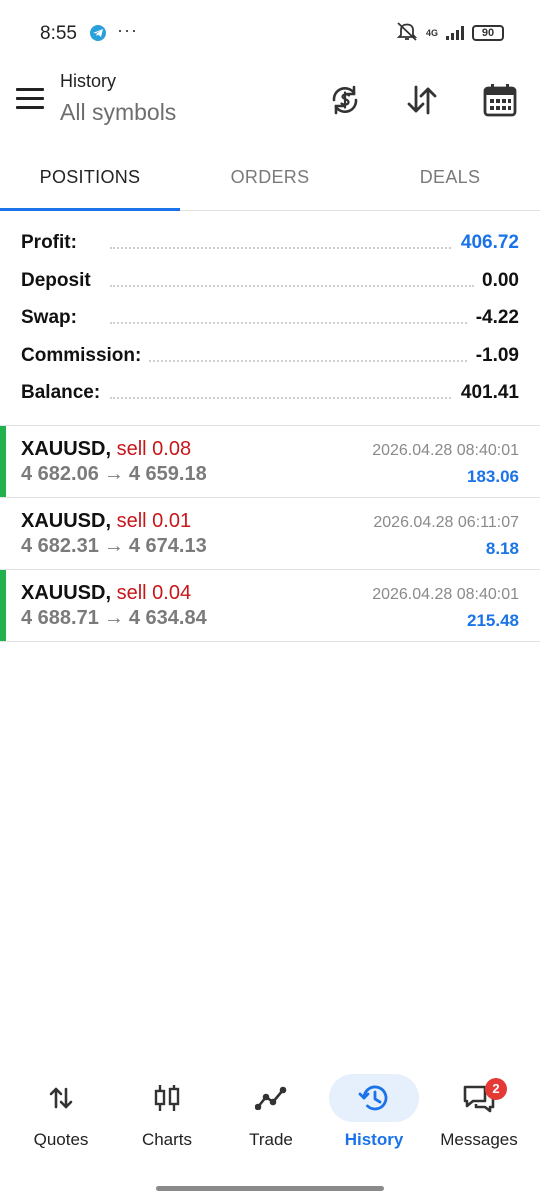 This screenshot has height=1200, width=540. What do you see at coordinates (496, 280) in the screenshot?
I see `summary-value: 0.00` at bounding box center [496, 280].